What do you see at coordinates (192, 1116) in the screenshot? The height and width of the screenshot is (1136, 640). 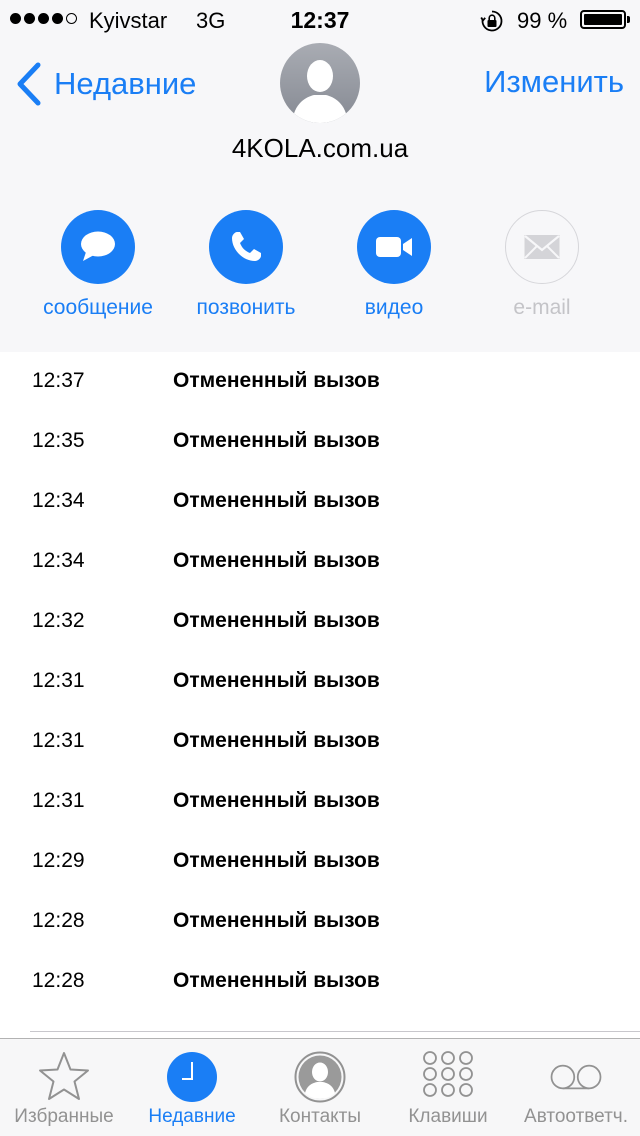 I see `tab-label: Недавние` at bounding box center [192, 1116].